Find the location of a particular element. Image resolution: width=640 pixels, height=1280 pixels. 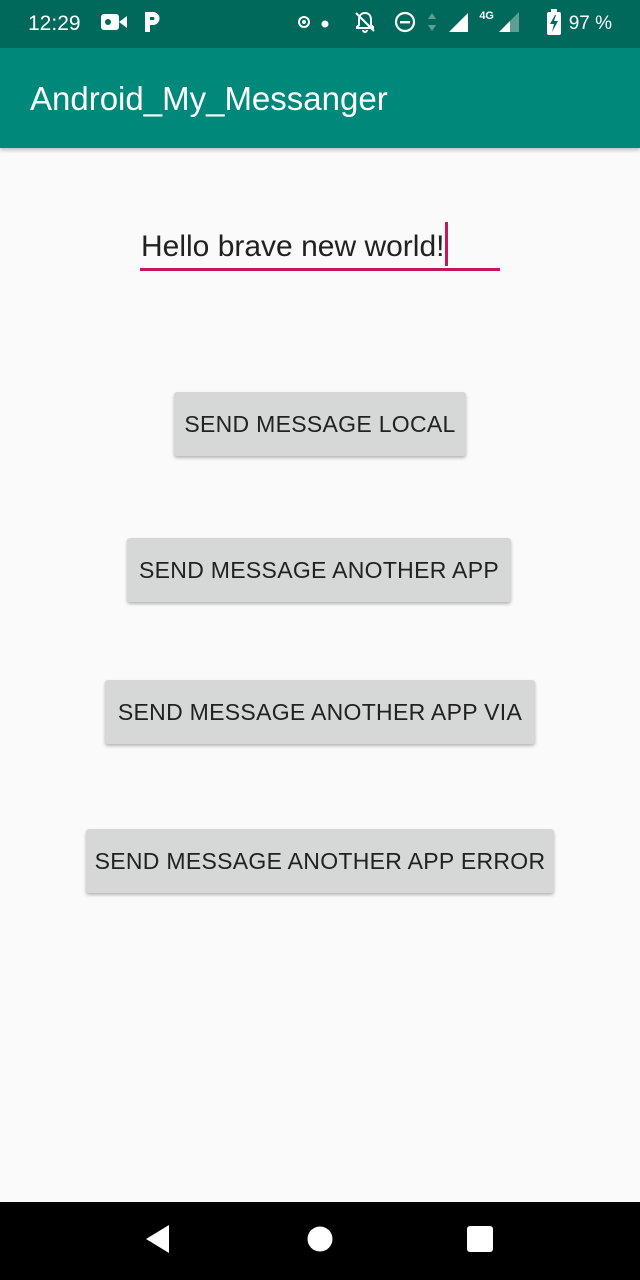

battery-percent: 97 % is located at coordinates (590, 23).